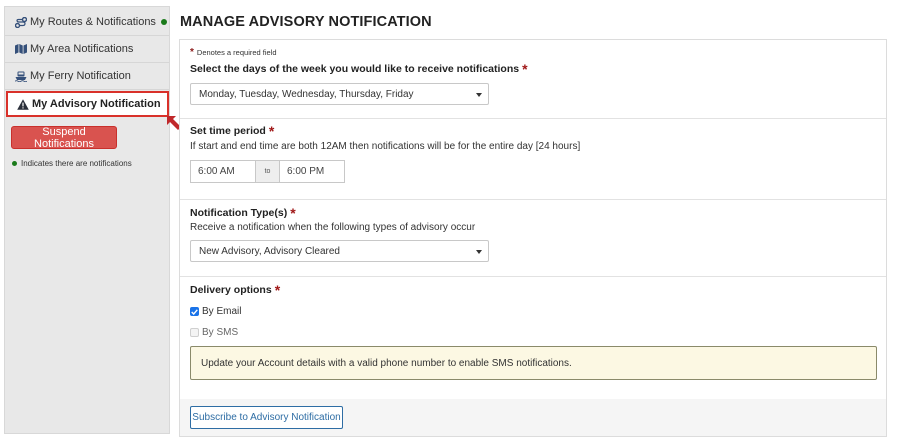 This screenshot has width=905, height=446. I want to click on delivery-label: Delivery options *, so click(235, 290).